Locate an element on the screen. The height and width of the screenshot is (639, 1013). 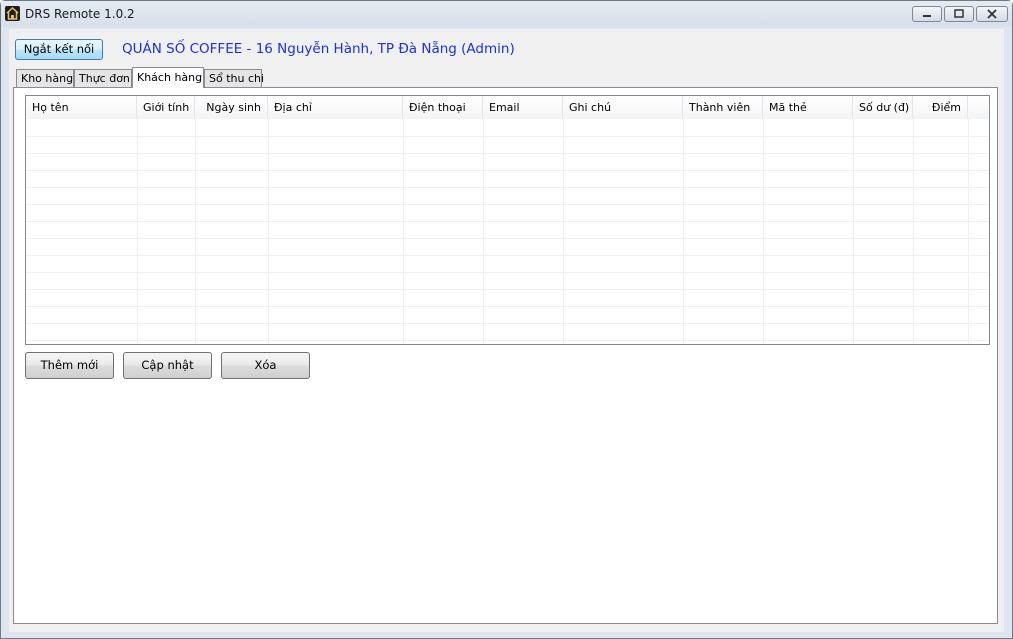
update-button: Cập nhật is located at coordinates (167, 365).